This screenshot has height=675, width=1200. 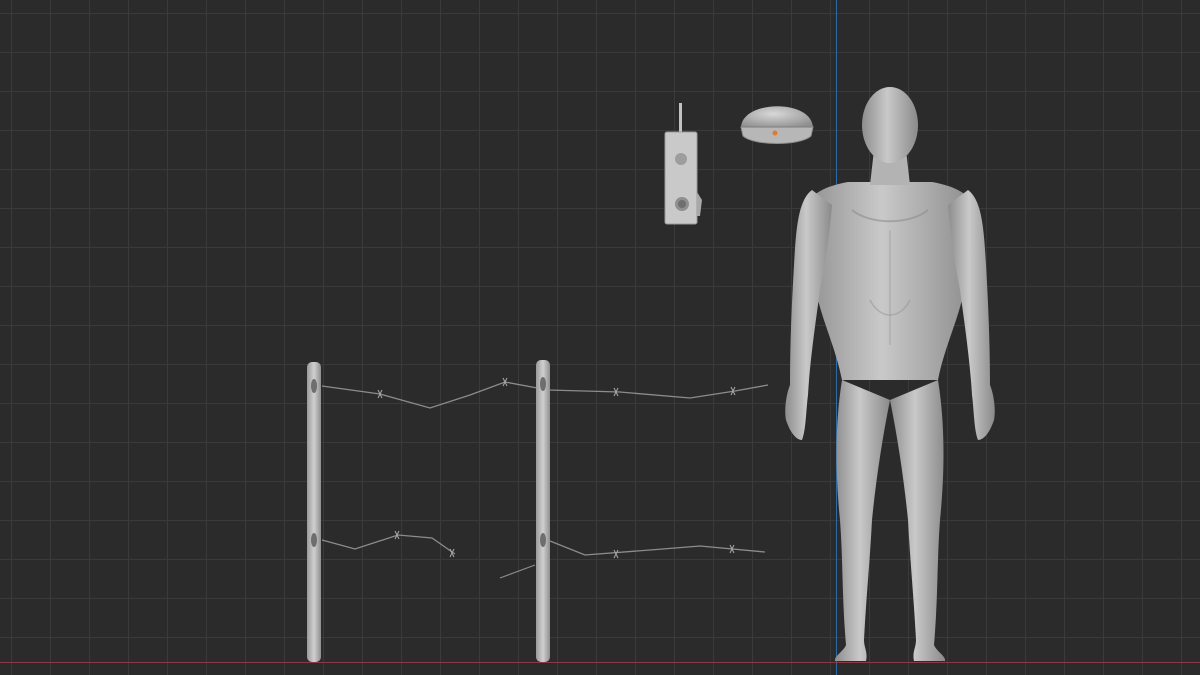 I want to click on walkie-talkie, so click(x=683, y=164).